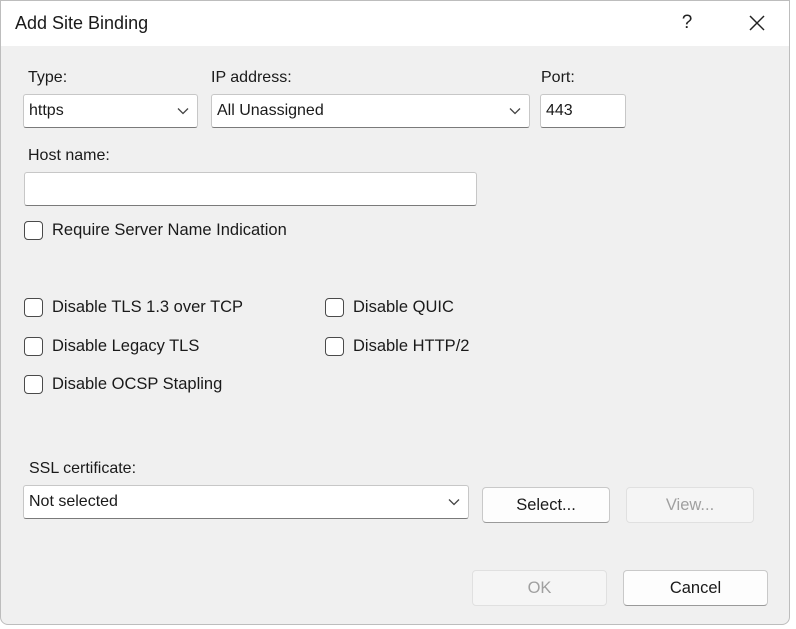  I want to click on disable-tls13-label: Disable TLS 1.3 over TCP, so click(148, 306).